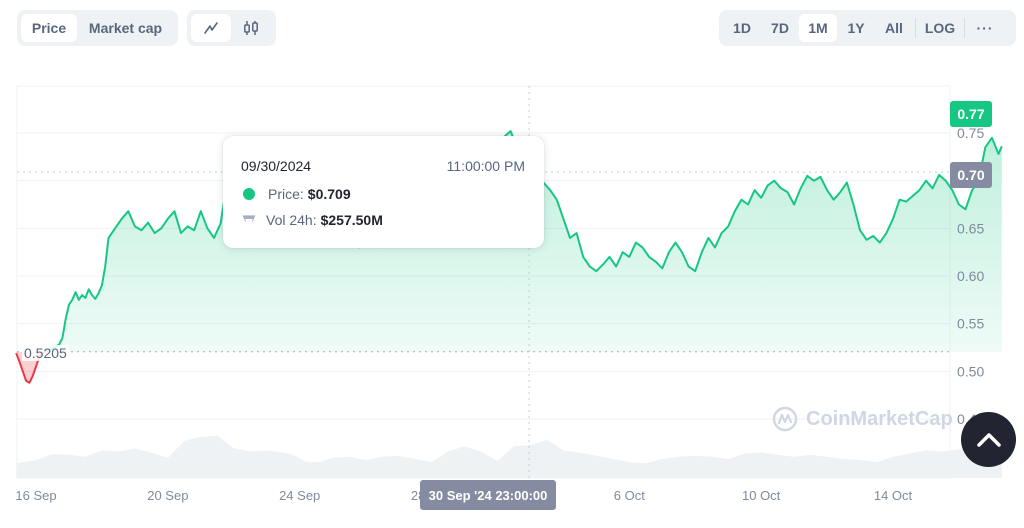 The width and height of the screenshot is (1024, 528). I want to click on x-tick-label: 20 Sep, so click(167, 495).